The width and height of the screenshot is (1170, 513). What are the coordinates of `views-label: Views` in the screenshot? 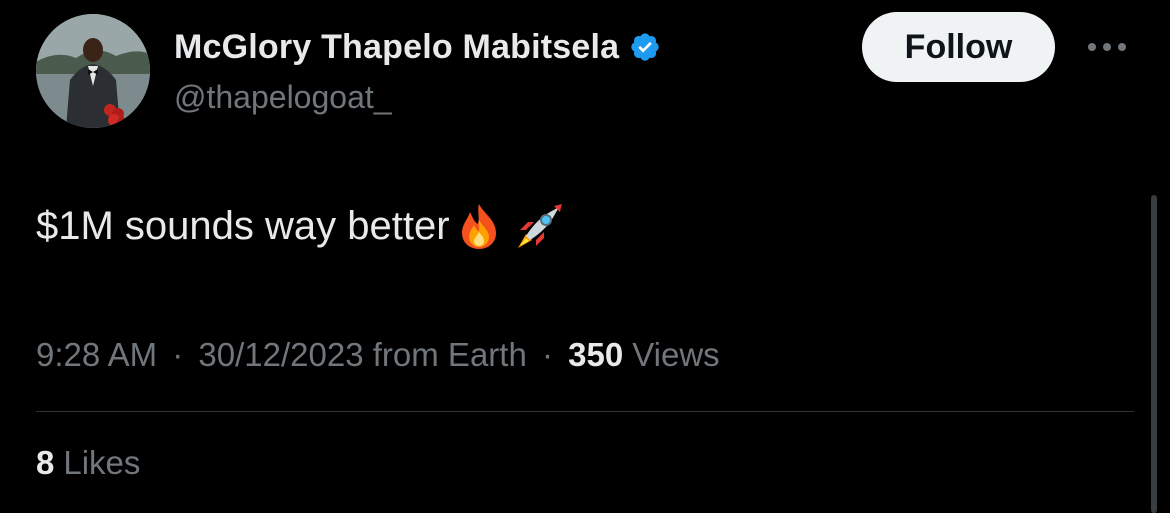 It's located at (675, 354).